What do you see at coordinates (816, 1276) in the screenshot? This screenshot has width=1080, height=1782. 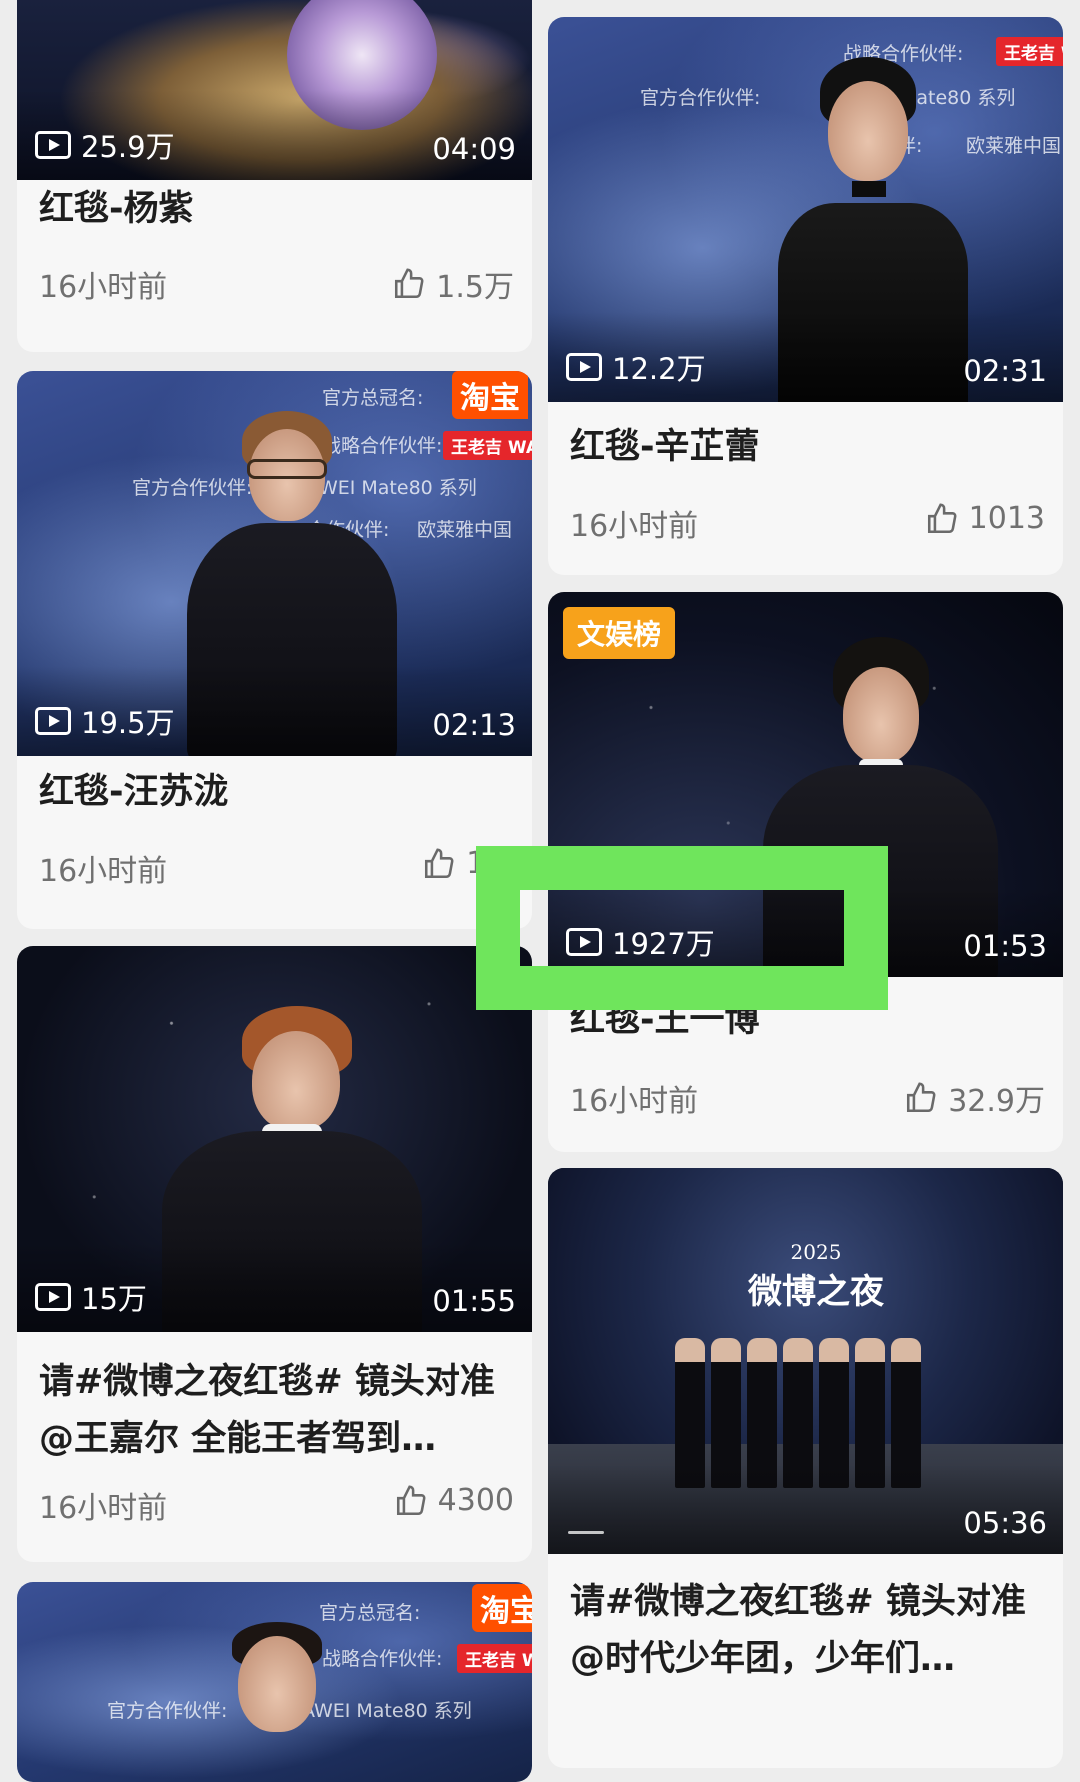 I see `event-logo: 2025 微博之夜` at bounding box center [816, 1276].